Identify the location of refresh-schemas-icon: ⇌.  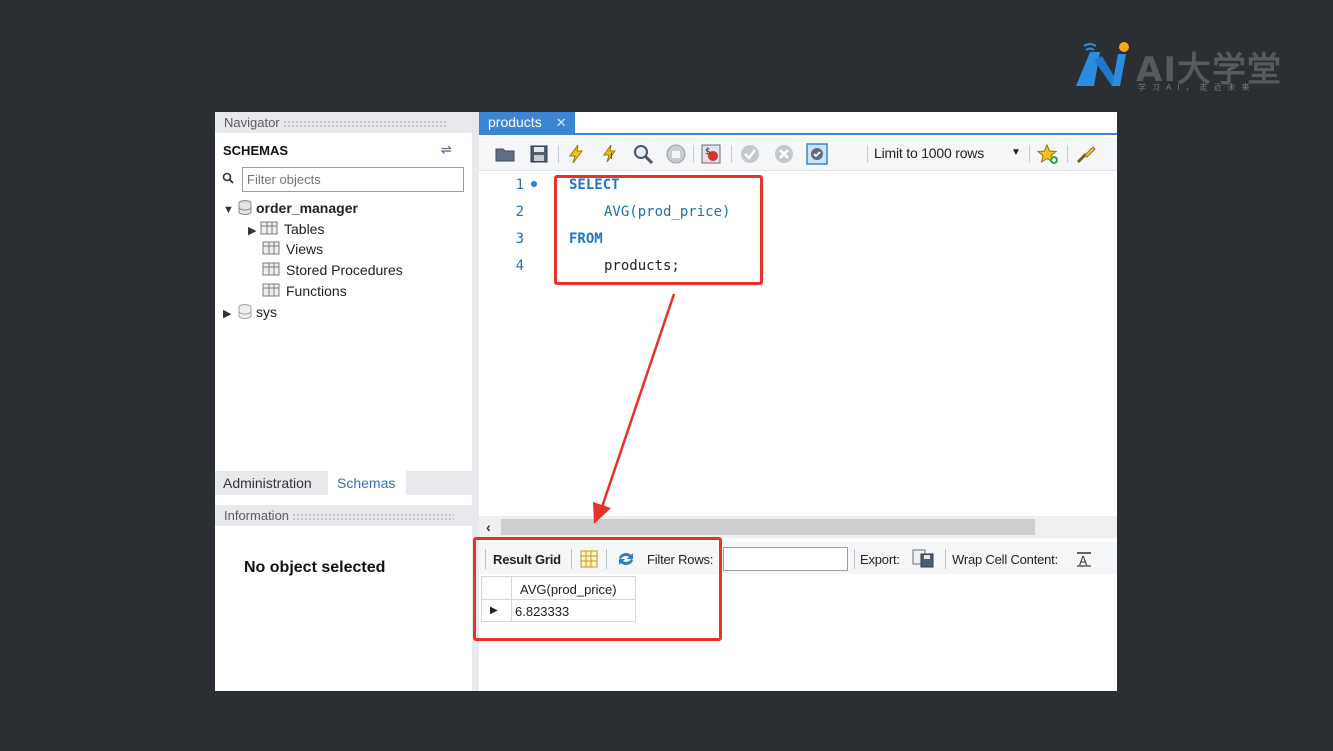
(446, 150).